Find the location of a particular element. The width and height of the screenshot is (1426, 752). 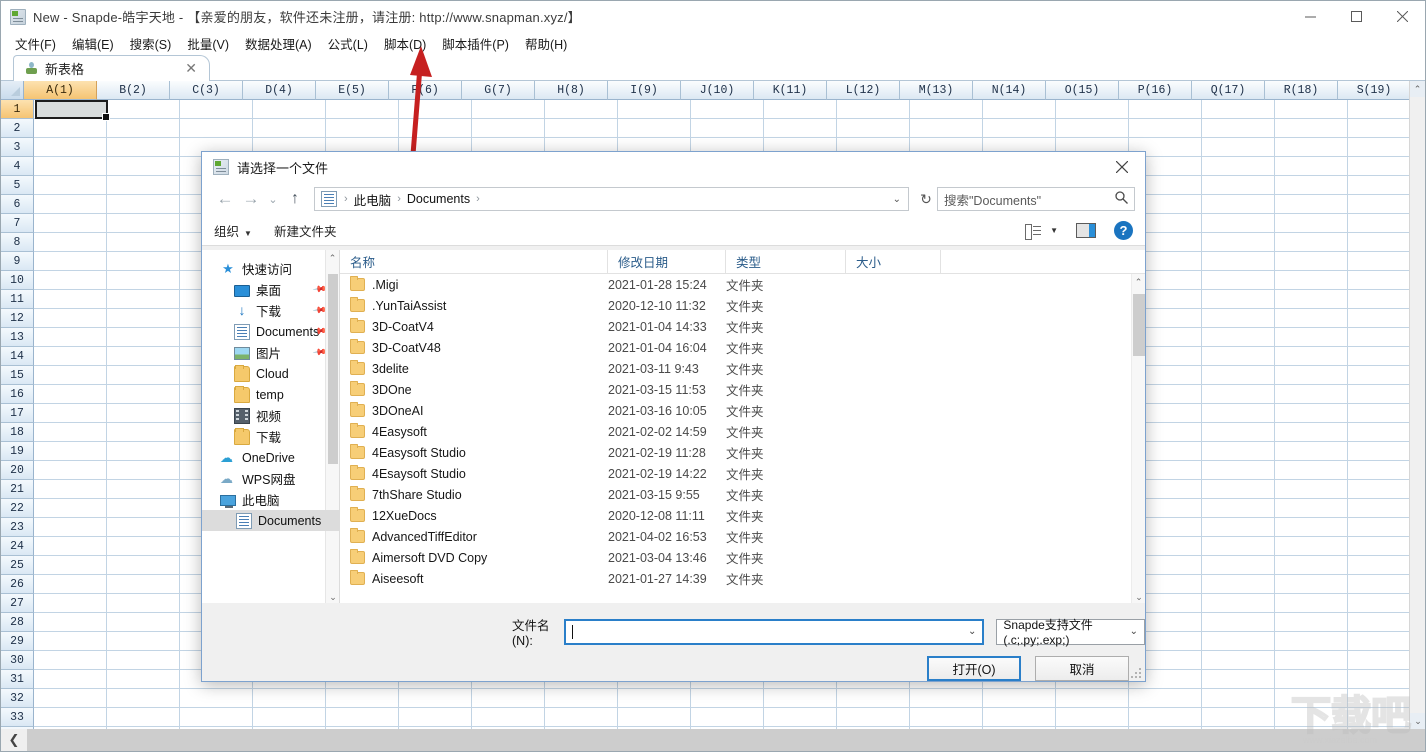

row-header-28: 28 is located at coordinates (17, 622).